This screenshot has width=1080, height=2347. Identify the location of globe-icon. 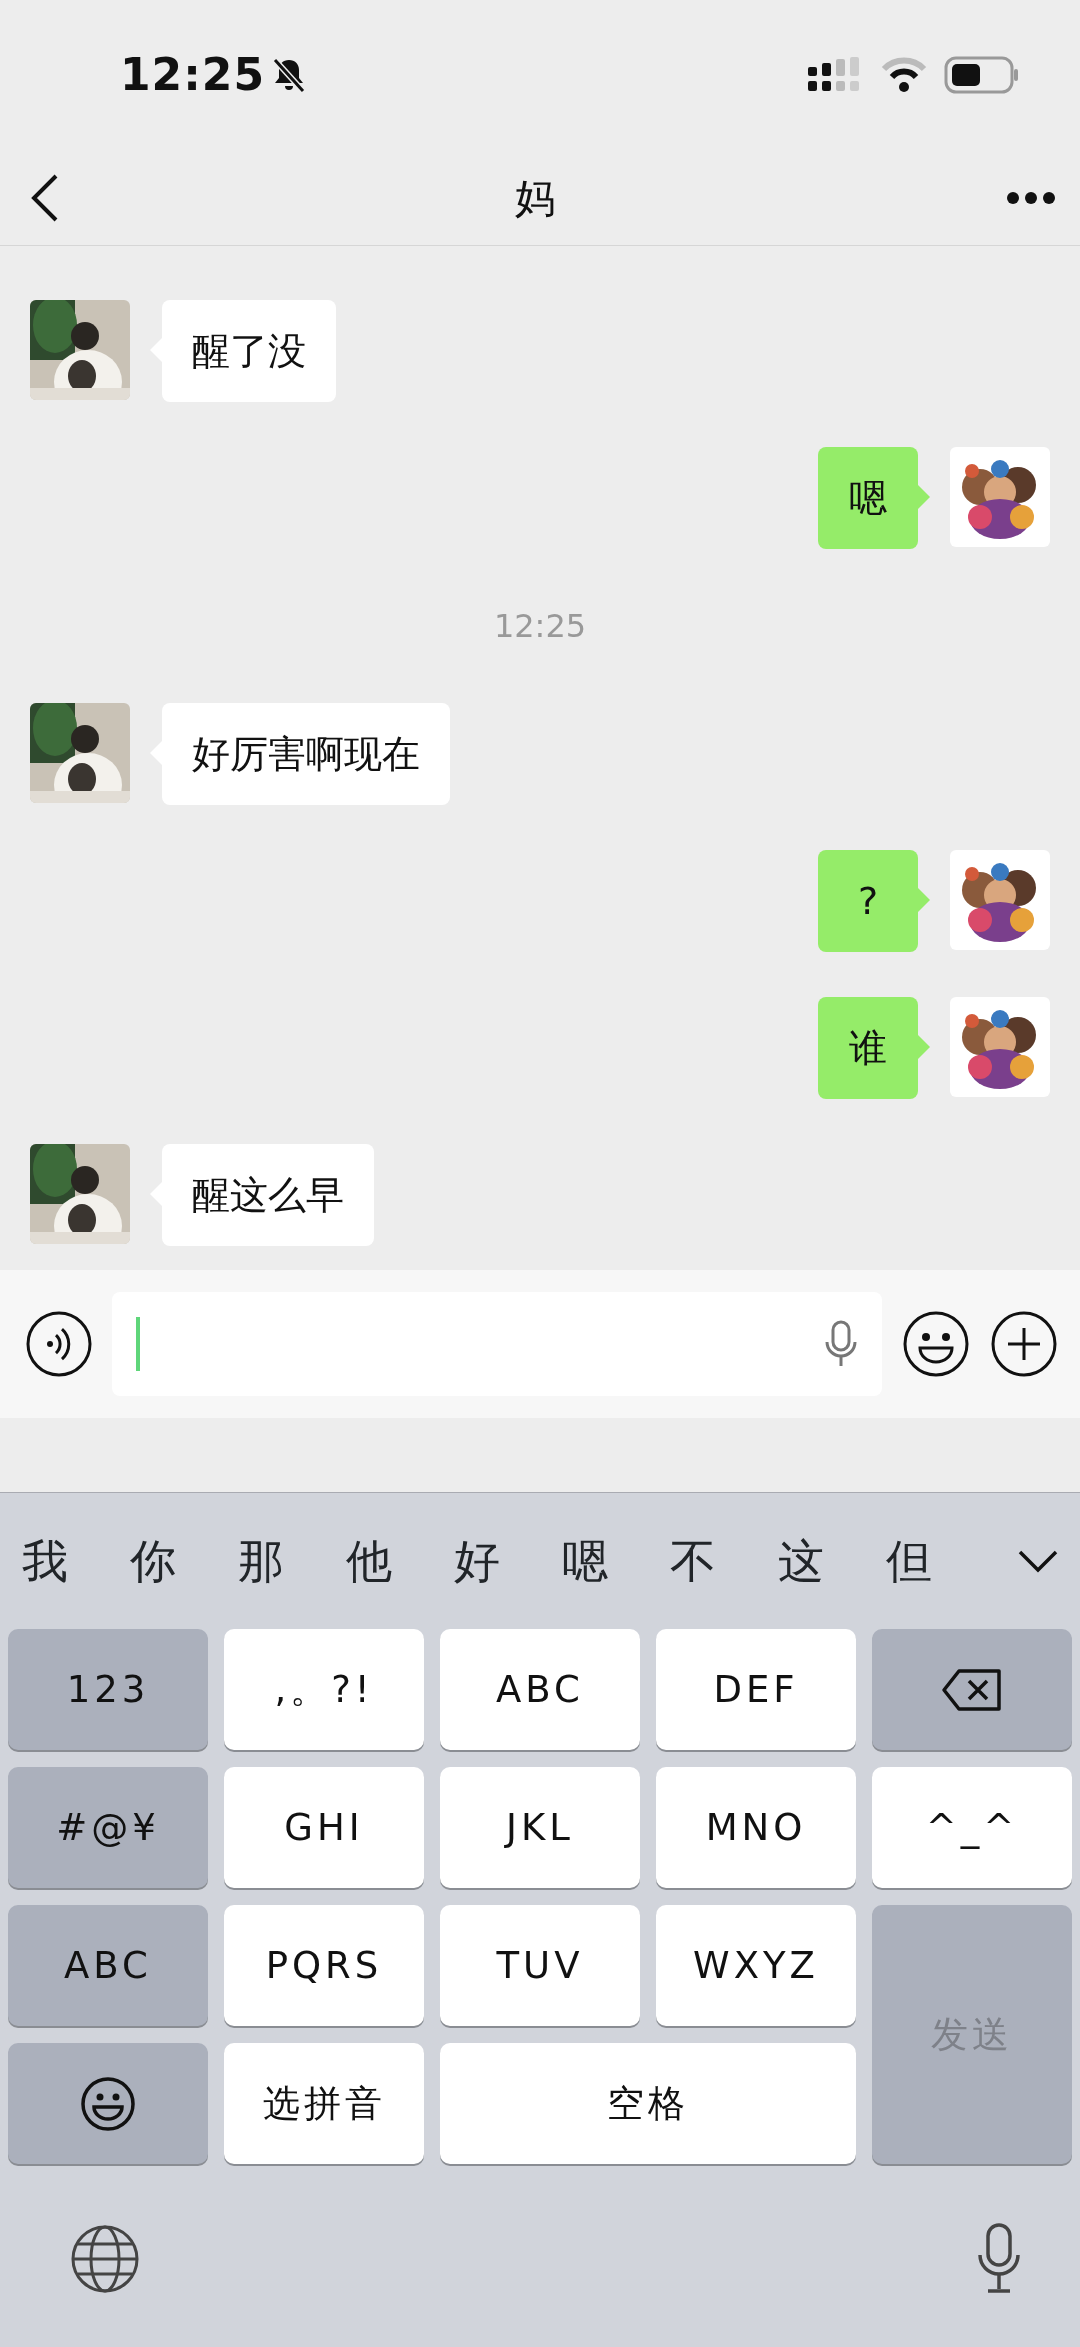
(105, 2259).